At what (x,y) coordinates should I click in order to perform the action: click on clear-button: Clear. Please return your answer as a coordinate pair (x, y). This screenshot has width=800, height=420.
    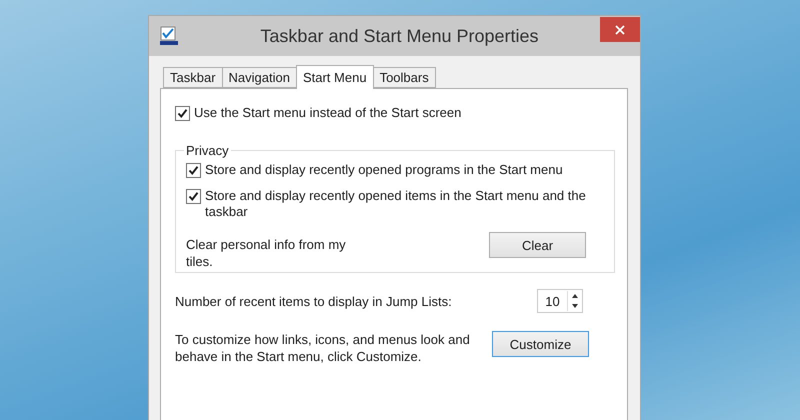
    Looking at the image, I should click on (537, 245).